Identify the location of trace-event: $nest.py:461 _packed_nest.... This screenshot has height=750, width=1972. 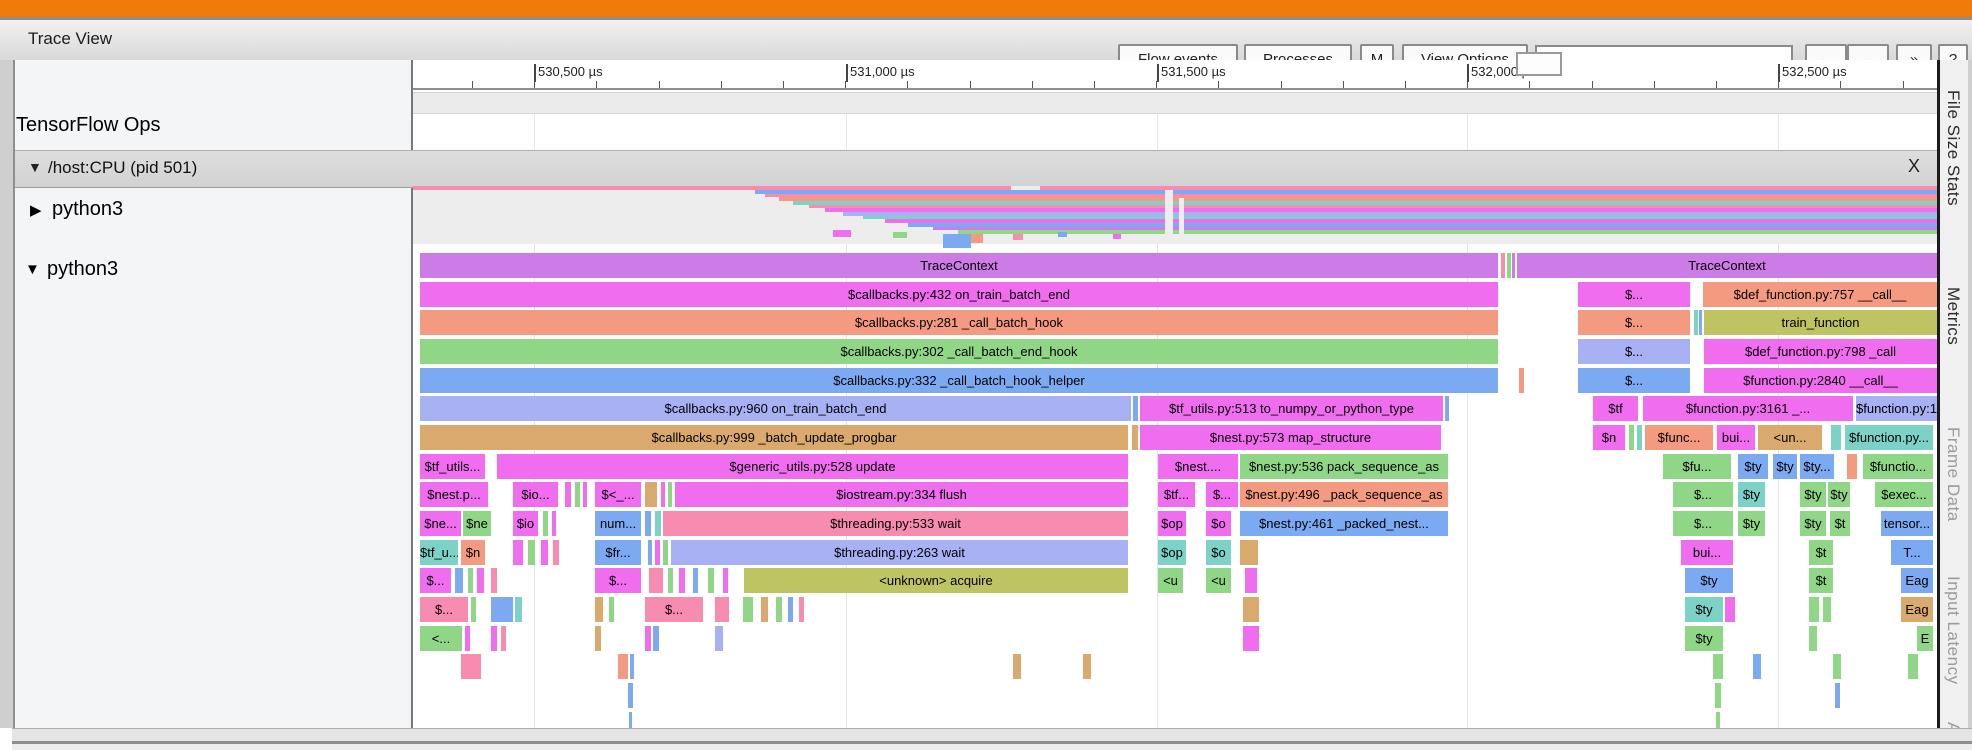
(1344, 523).